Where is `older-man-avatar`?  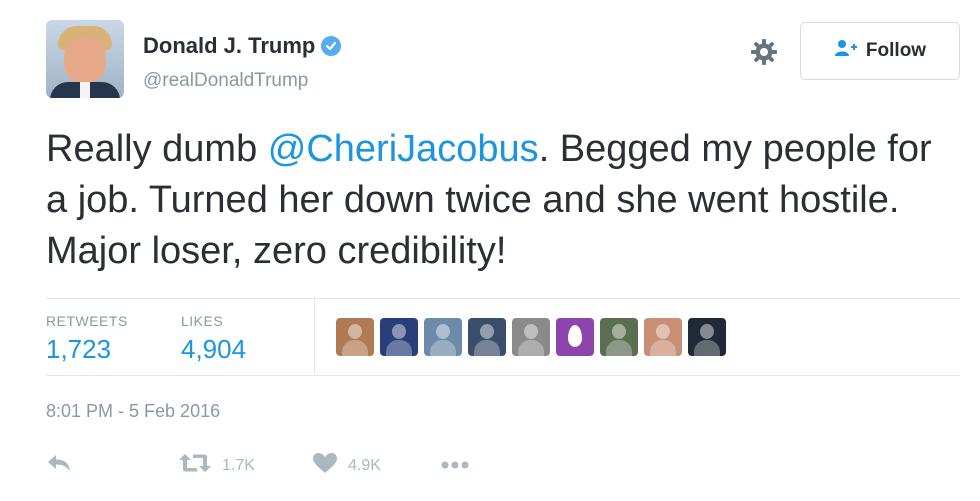
older-man-avatar is located at coordinates (531, 337).